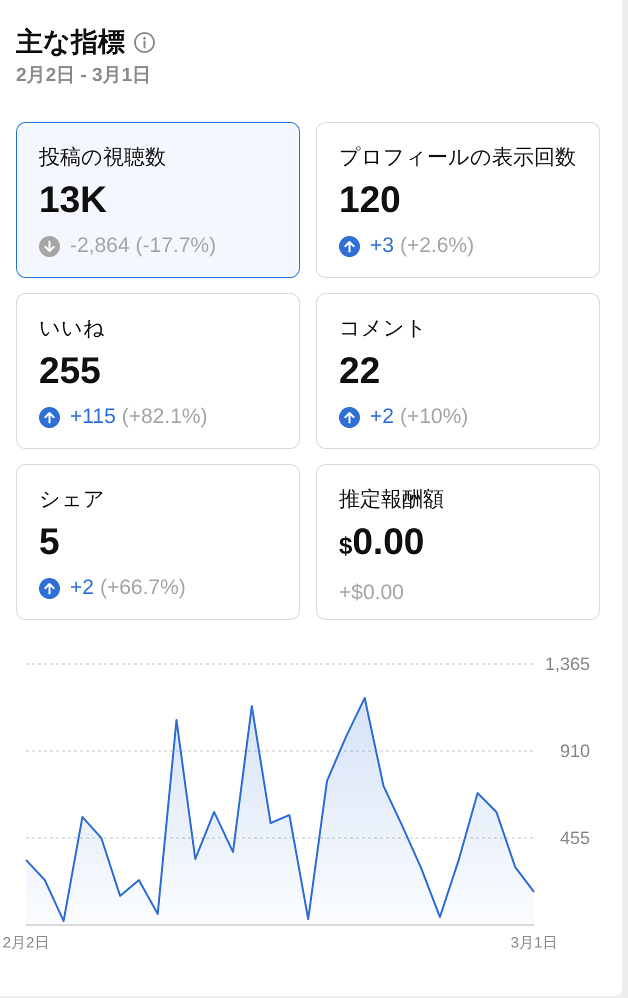  Describe the element at coordinates (143, 588) in the screenshot. I see `change-percent: (+66.7%)` at that location.